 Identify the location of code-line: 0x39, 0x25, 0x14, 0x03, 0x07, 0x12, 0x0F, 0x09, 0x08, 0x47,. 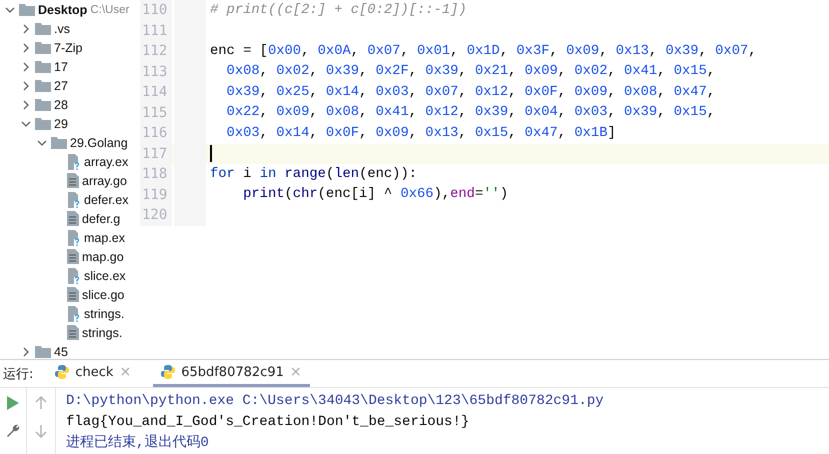
(471, 92).